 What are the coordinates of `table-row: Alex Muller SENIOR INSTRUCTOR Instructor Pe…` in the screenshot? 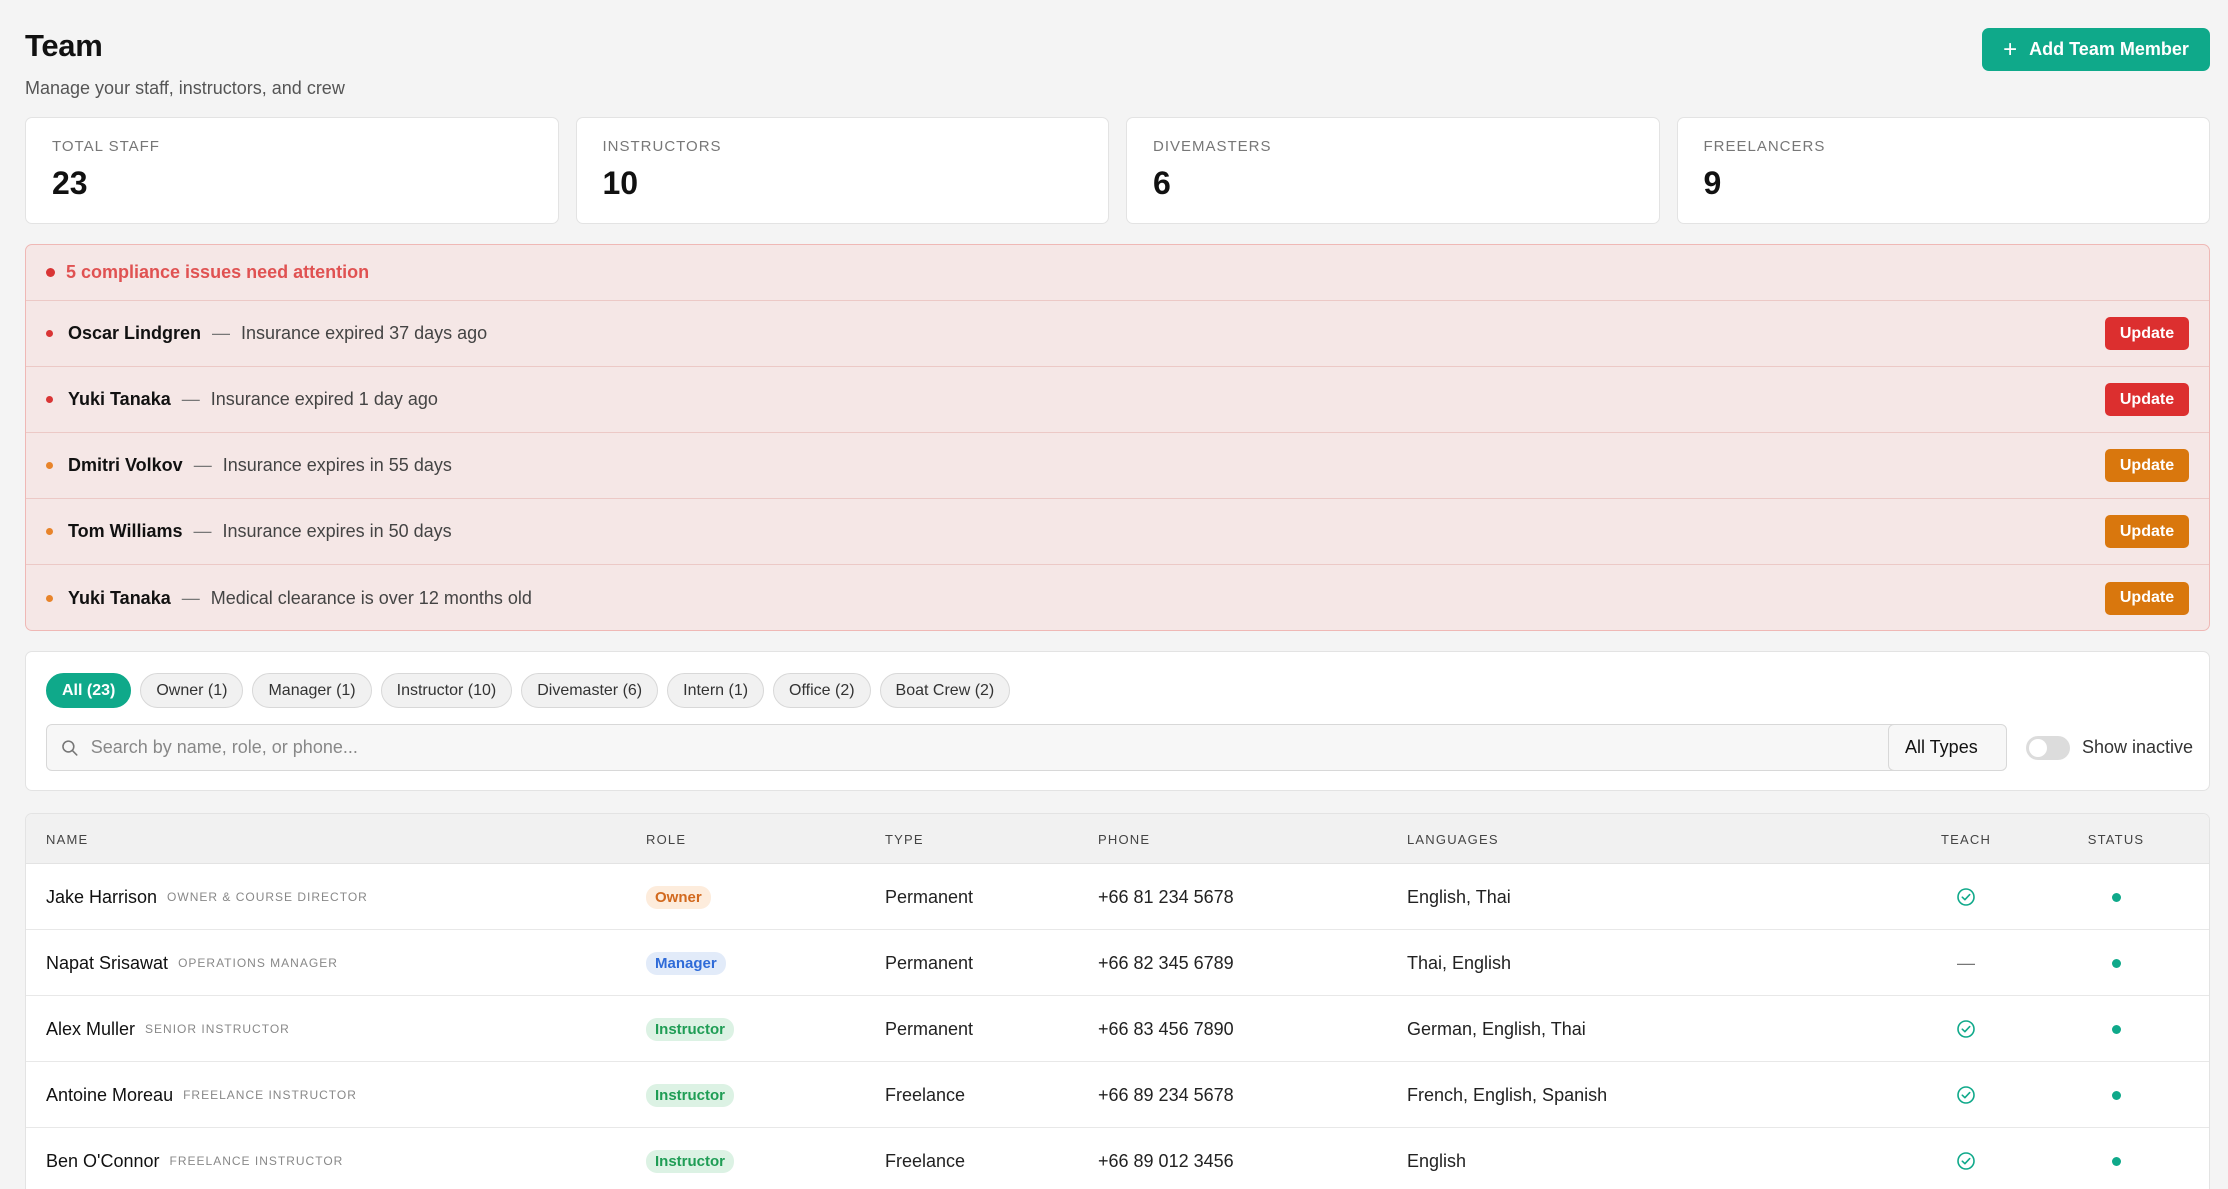 It's located at (1117, 1029).